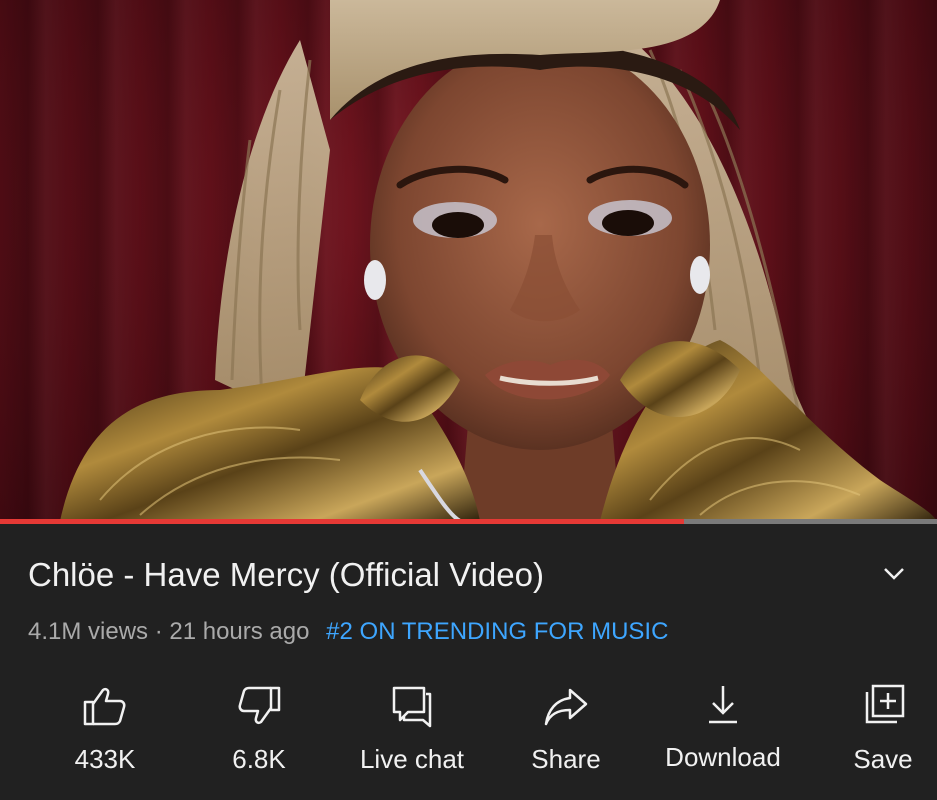  What do you see at coordinates (259, 732) in the screenshot?
I see `dislike-button: 6.8K` at bounding box center [259, 732].